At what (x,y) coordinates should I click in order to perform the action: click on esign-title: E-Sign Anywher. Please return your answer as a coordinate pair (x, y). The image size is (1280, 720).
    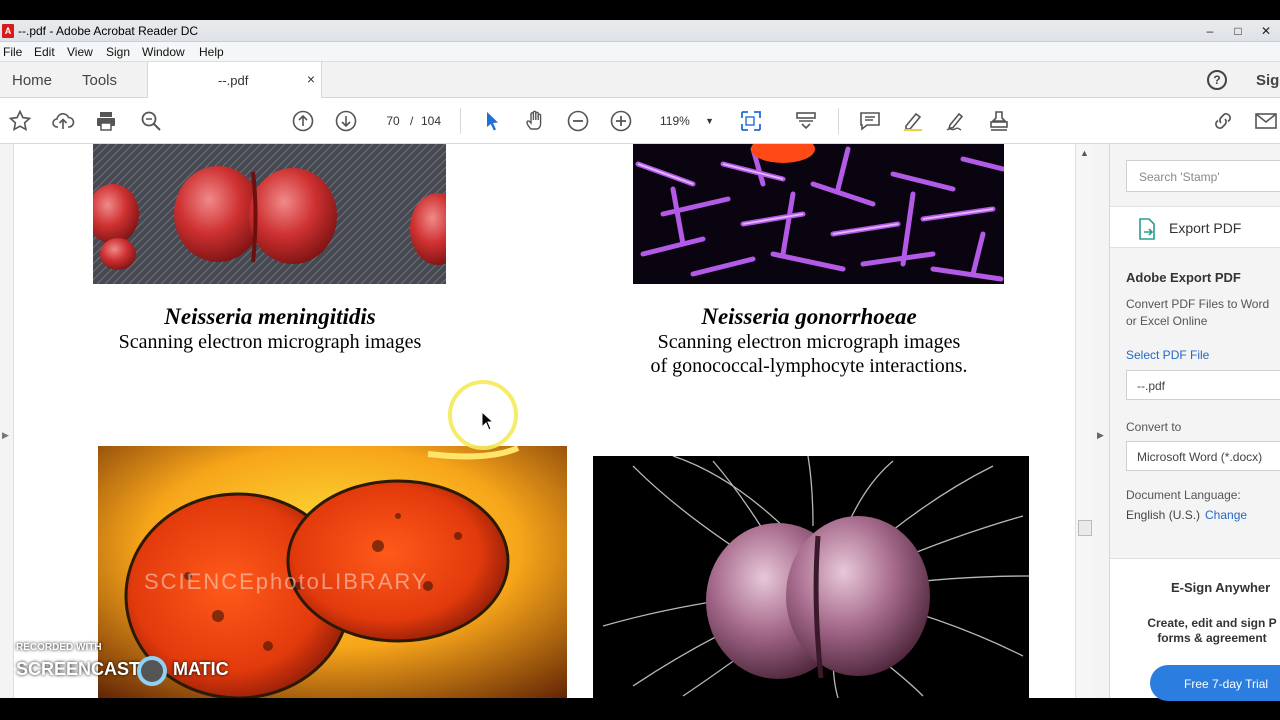
    Looking at the image, I should click on (1221, 587).